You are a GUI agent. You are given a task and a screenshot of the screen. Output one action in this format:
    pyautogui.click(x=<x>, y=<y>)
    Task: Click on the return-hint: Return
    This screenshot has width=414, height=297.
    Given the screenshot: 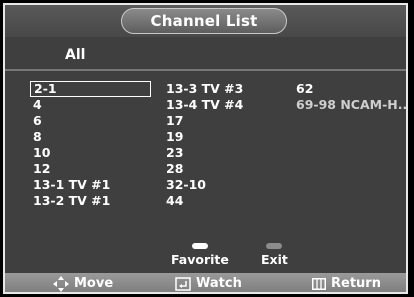 What is the action you would take?
    pyautogui.click(x=346, y=282)
    